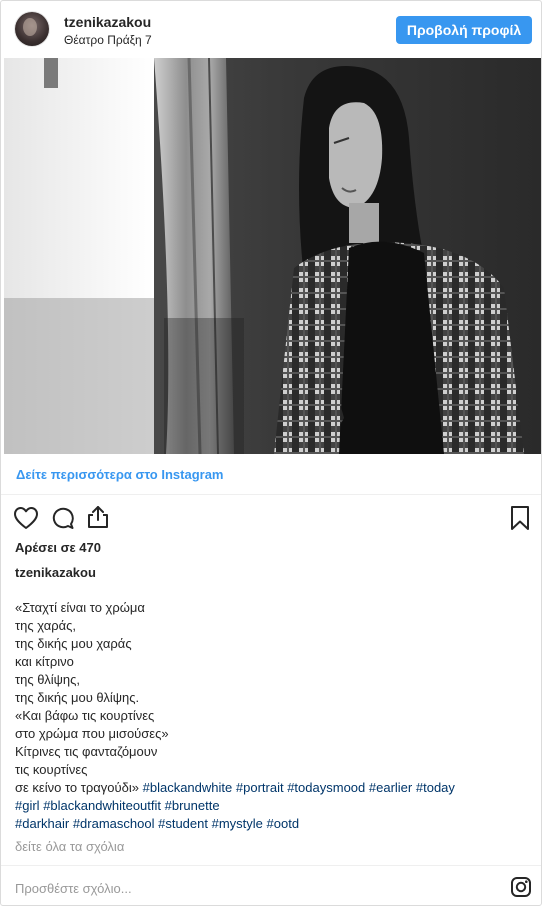 This screenshot has height=906, width=542. What do you see at coordinates (55, 572) in the screenshot?
I see `caption-username: tzenikazakou` at bounding box center [55, 572].